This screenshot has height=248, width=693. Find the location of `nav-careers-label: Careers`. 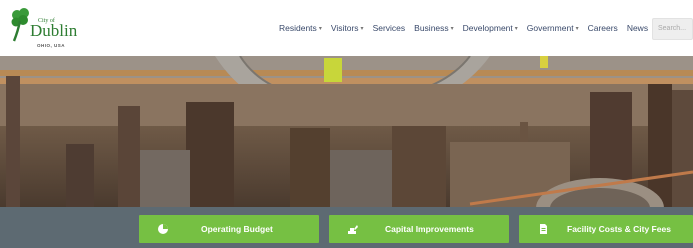

nav-careers-label: Careers is located at coordinates (602, 28).